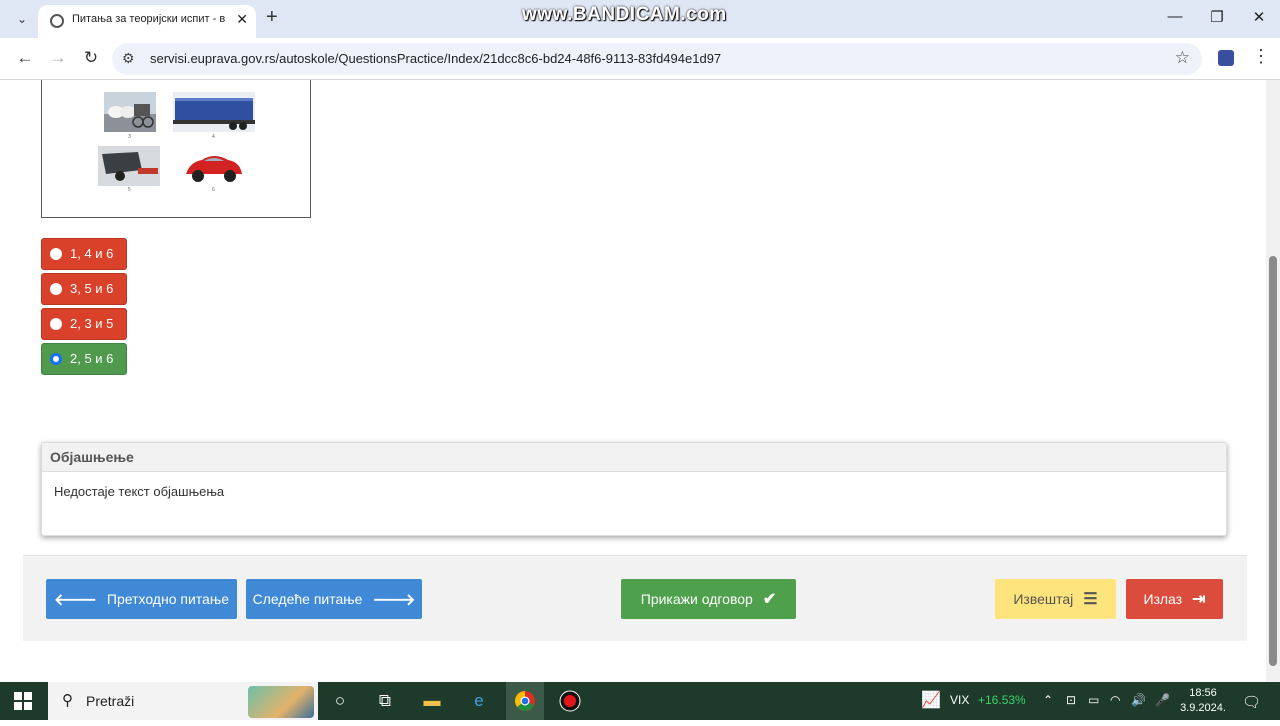  What do you see at coordinates (1162, 700) in the screenshot?
I see `microphone-icon: 🎤` at bounding box center [1162, 700].